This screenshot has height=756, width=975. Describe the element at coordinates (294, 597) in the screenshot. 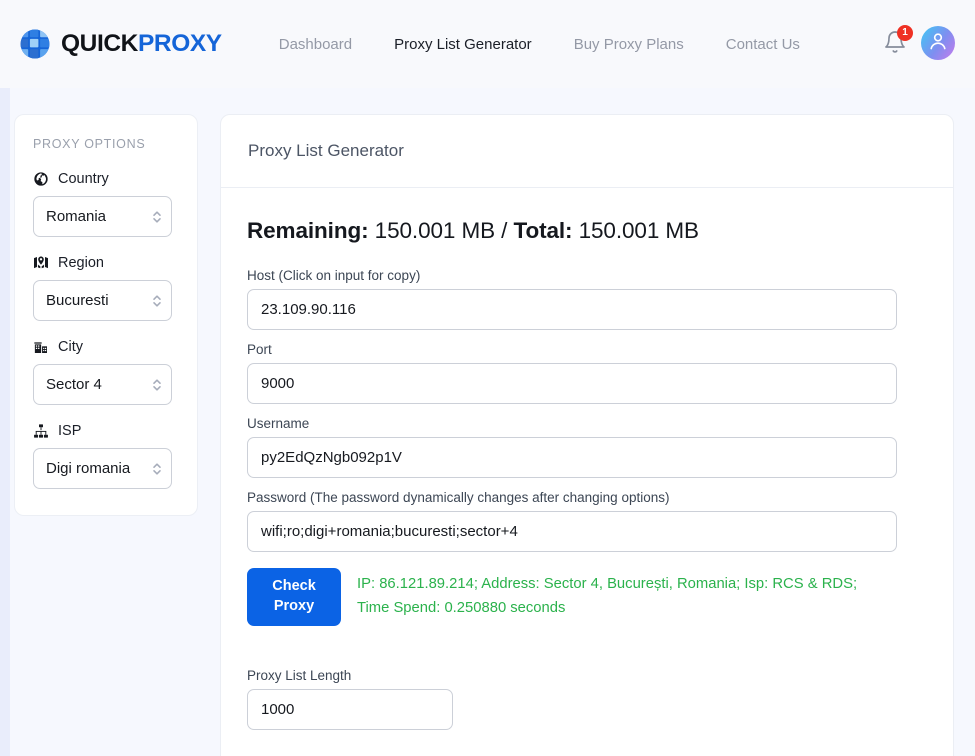

I see `check-proxy-button: Check Proxy` at that location.